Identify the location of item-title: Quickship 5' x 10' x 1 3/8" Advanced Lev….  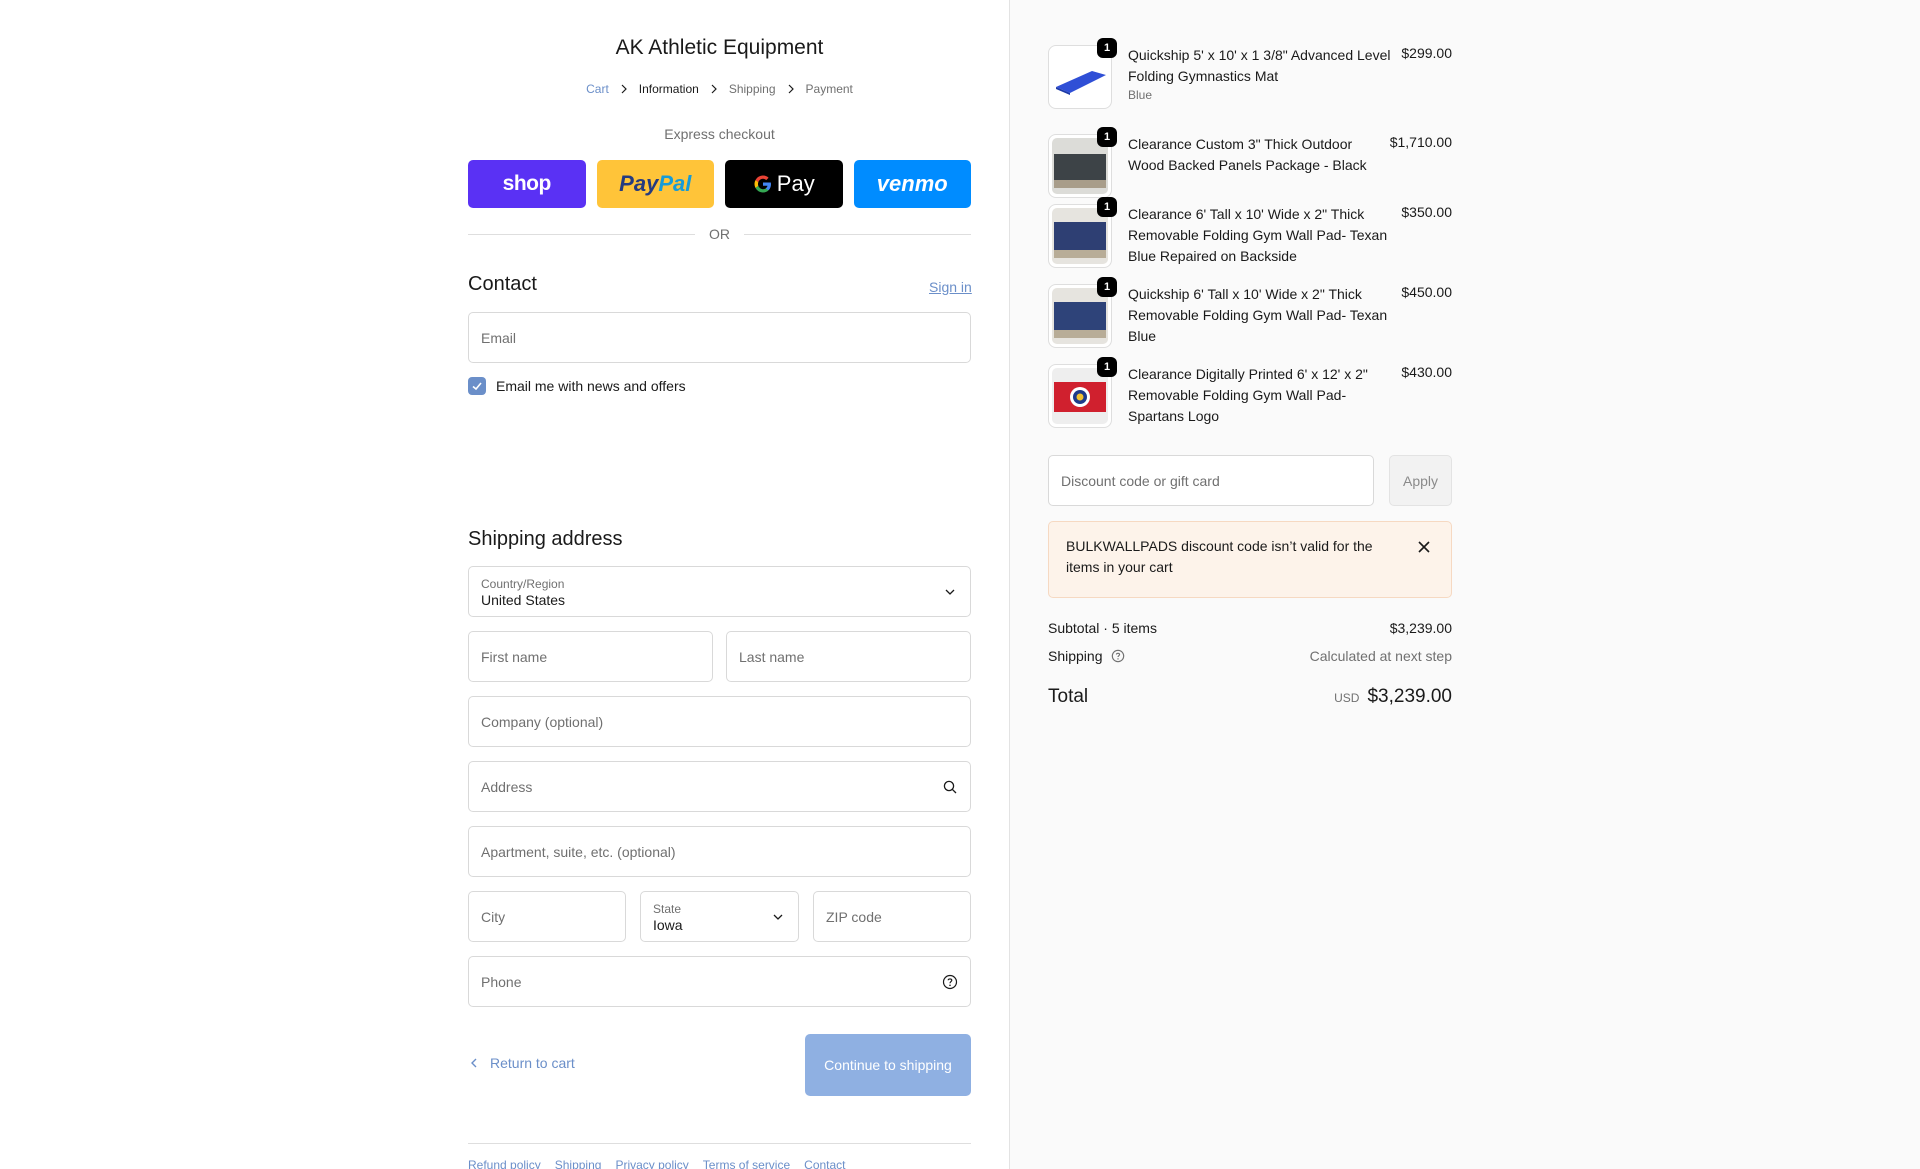
(1259, 65).